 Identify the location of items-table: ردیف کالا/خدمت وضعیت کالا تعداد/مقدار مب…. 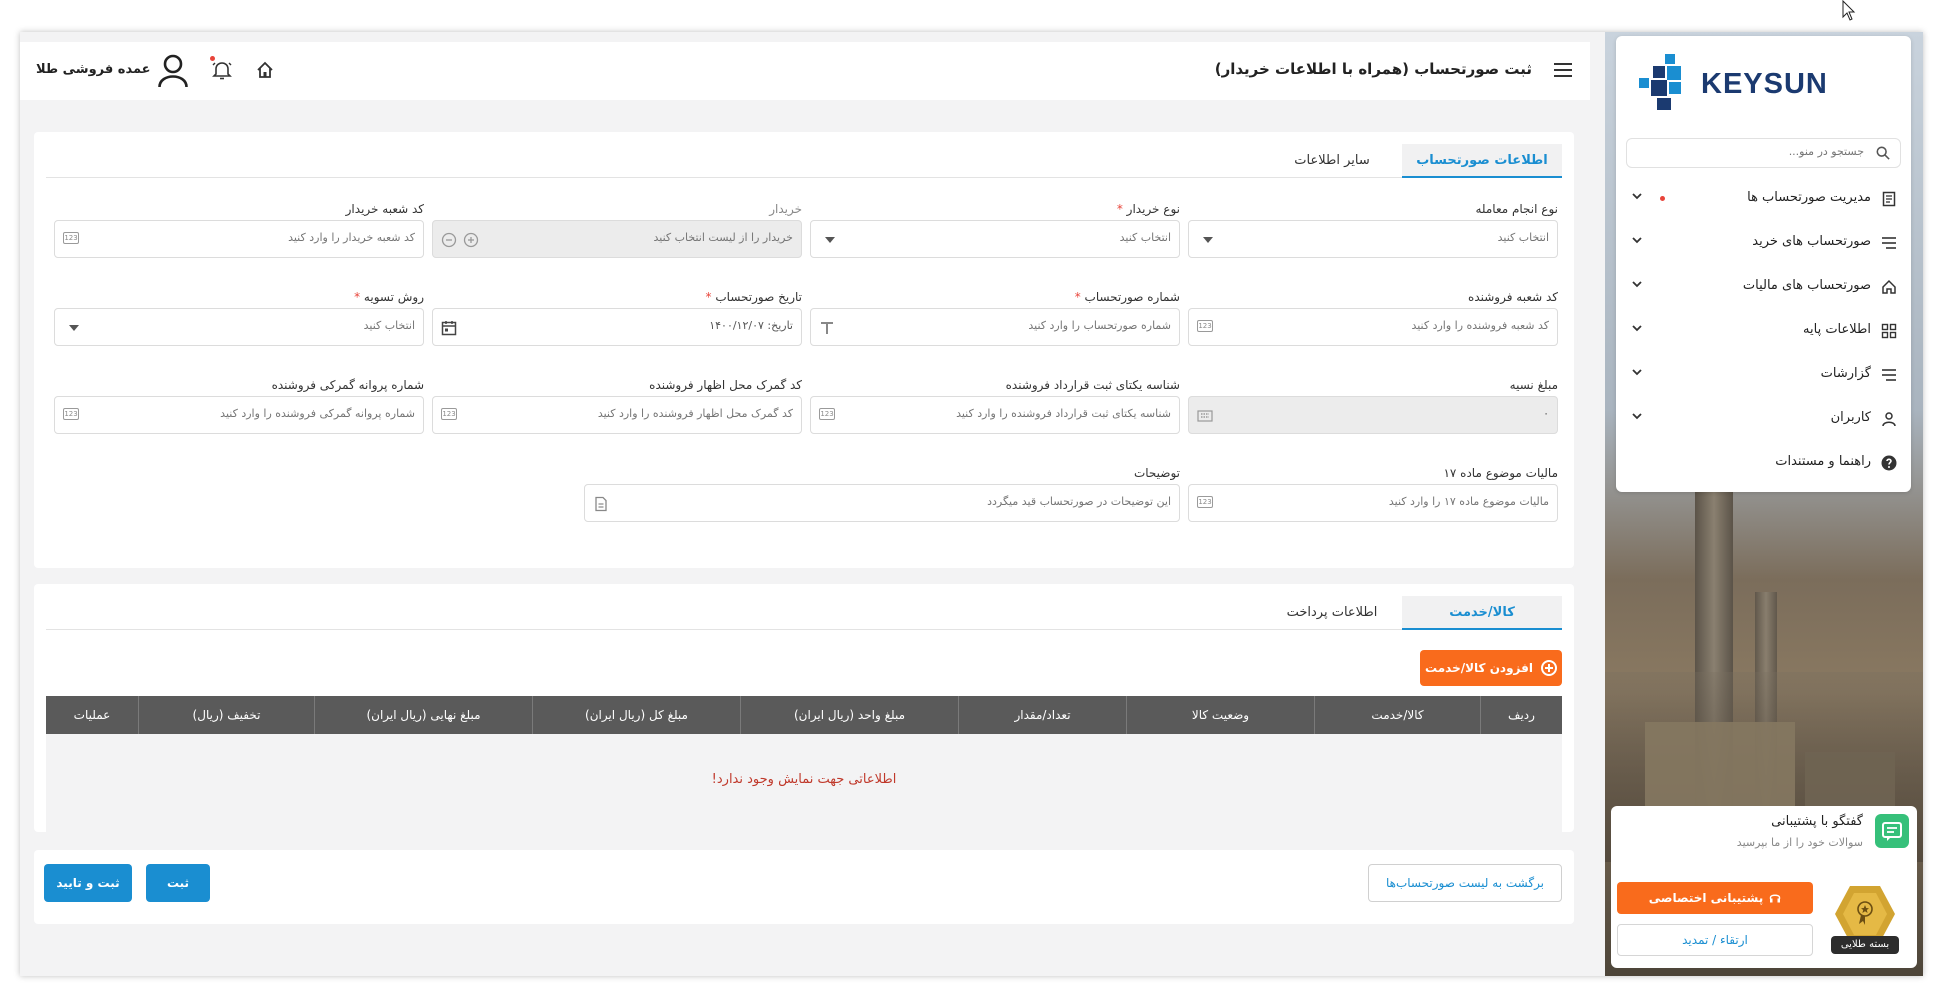
(804, 764).